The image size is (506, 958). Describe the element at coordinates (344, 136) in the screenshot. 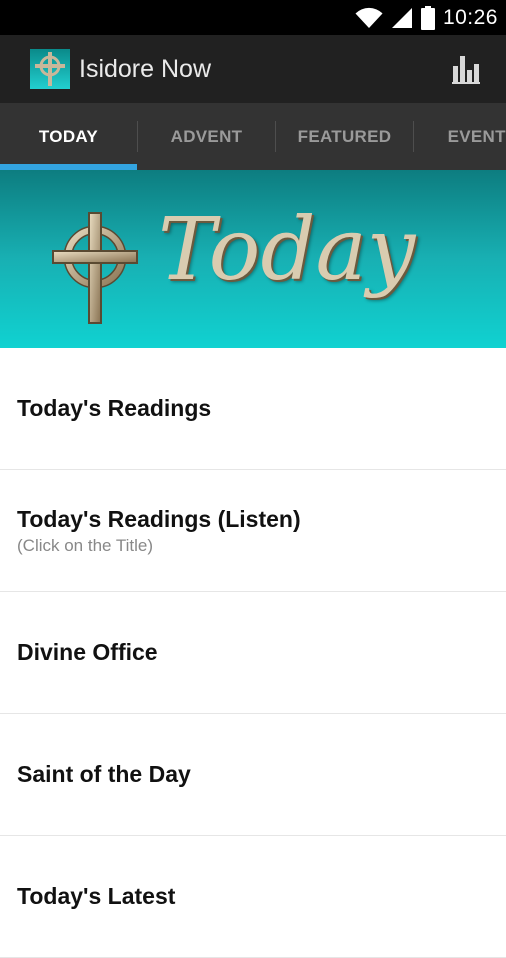

I see `tab-featured: FEATURED` at that location.